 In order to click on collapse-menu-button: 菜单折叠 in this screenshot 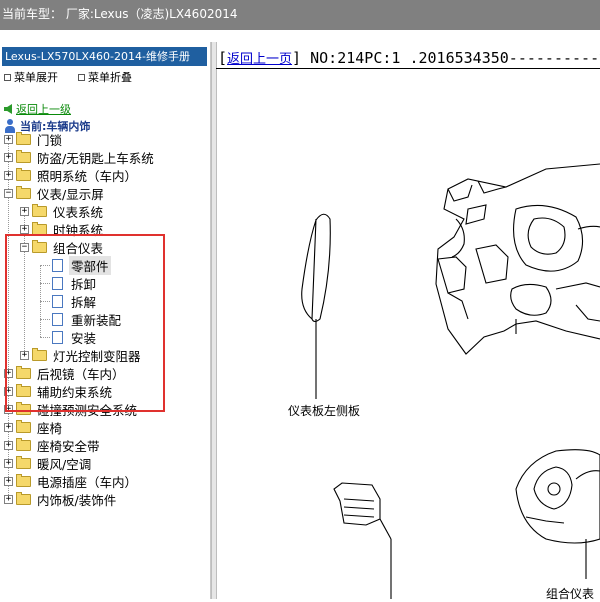, I will do `click(105, 77)`.